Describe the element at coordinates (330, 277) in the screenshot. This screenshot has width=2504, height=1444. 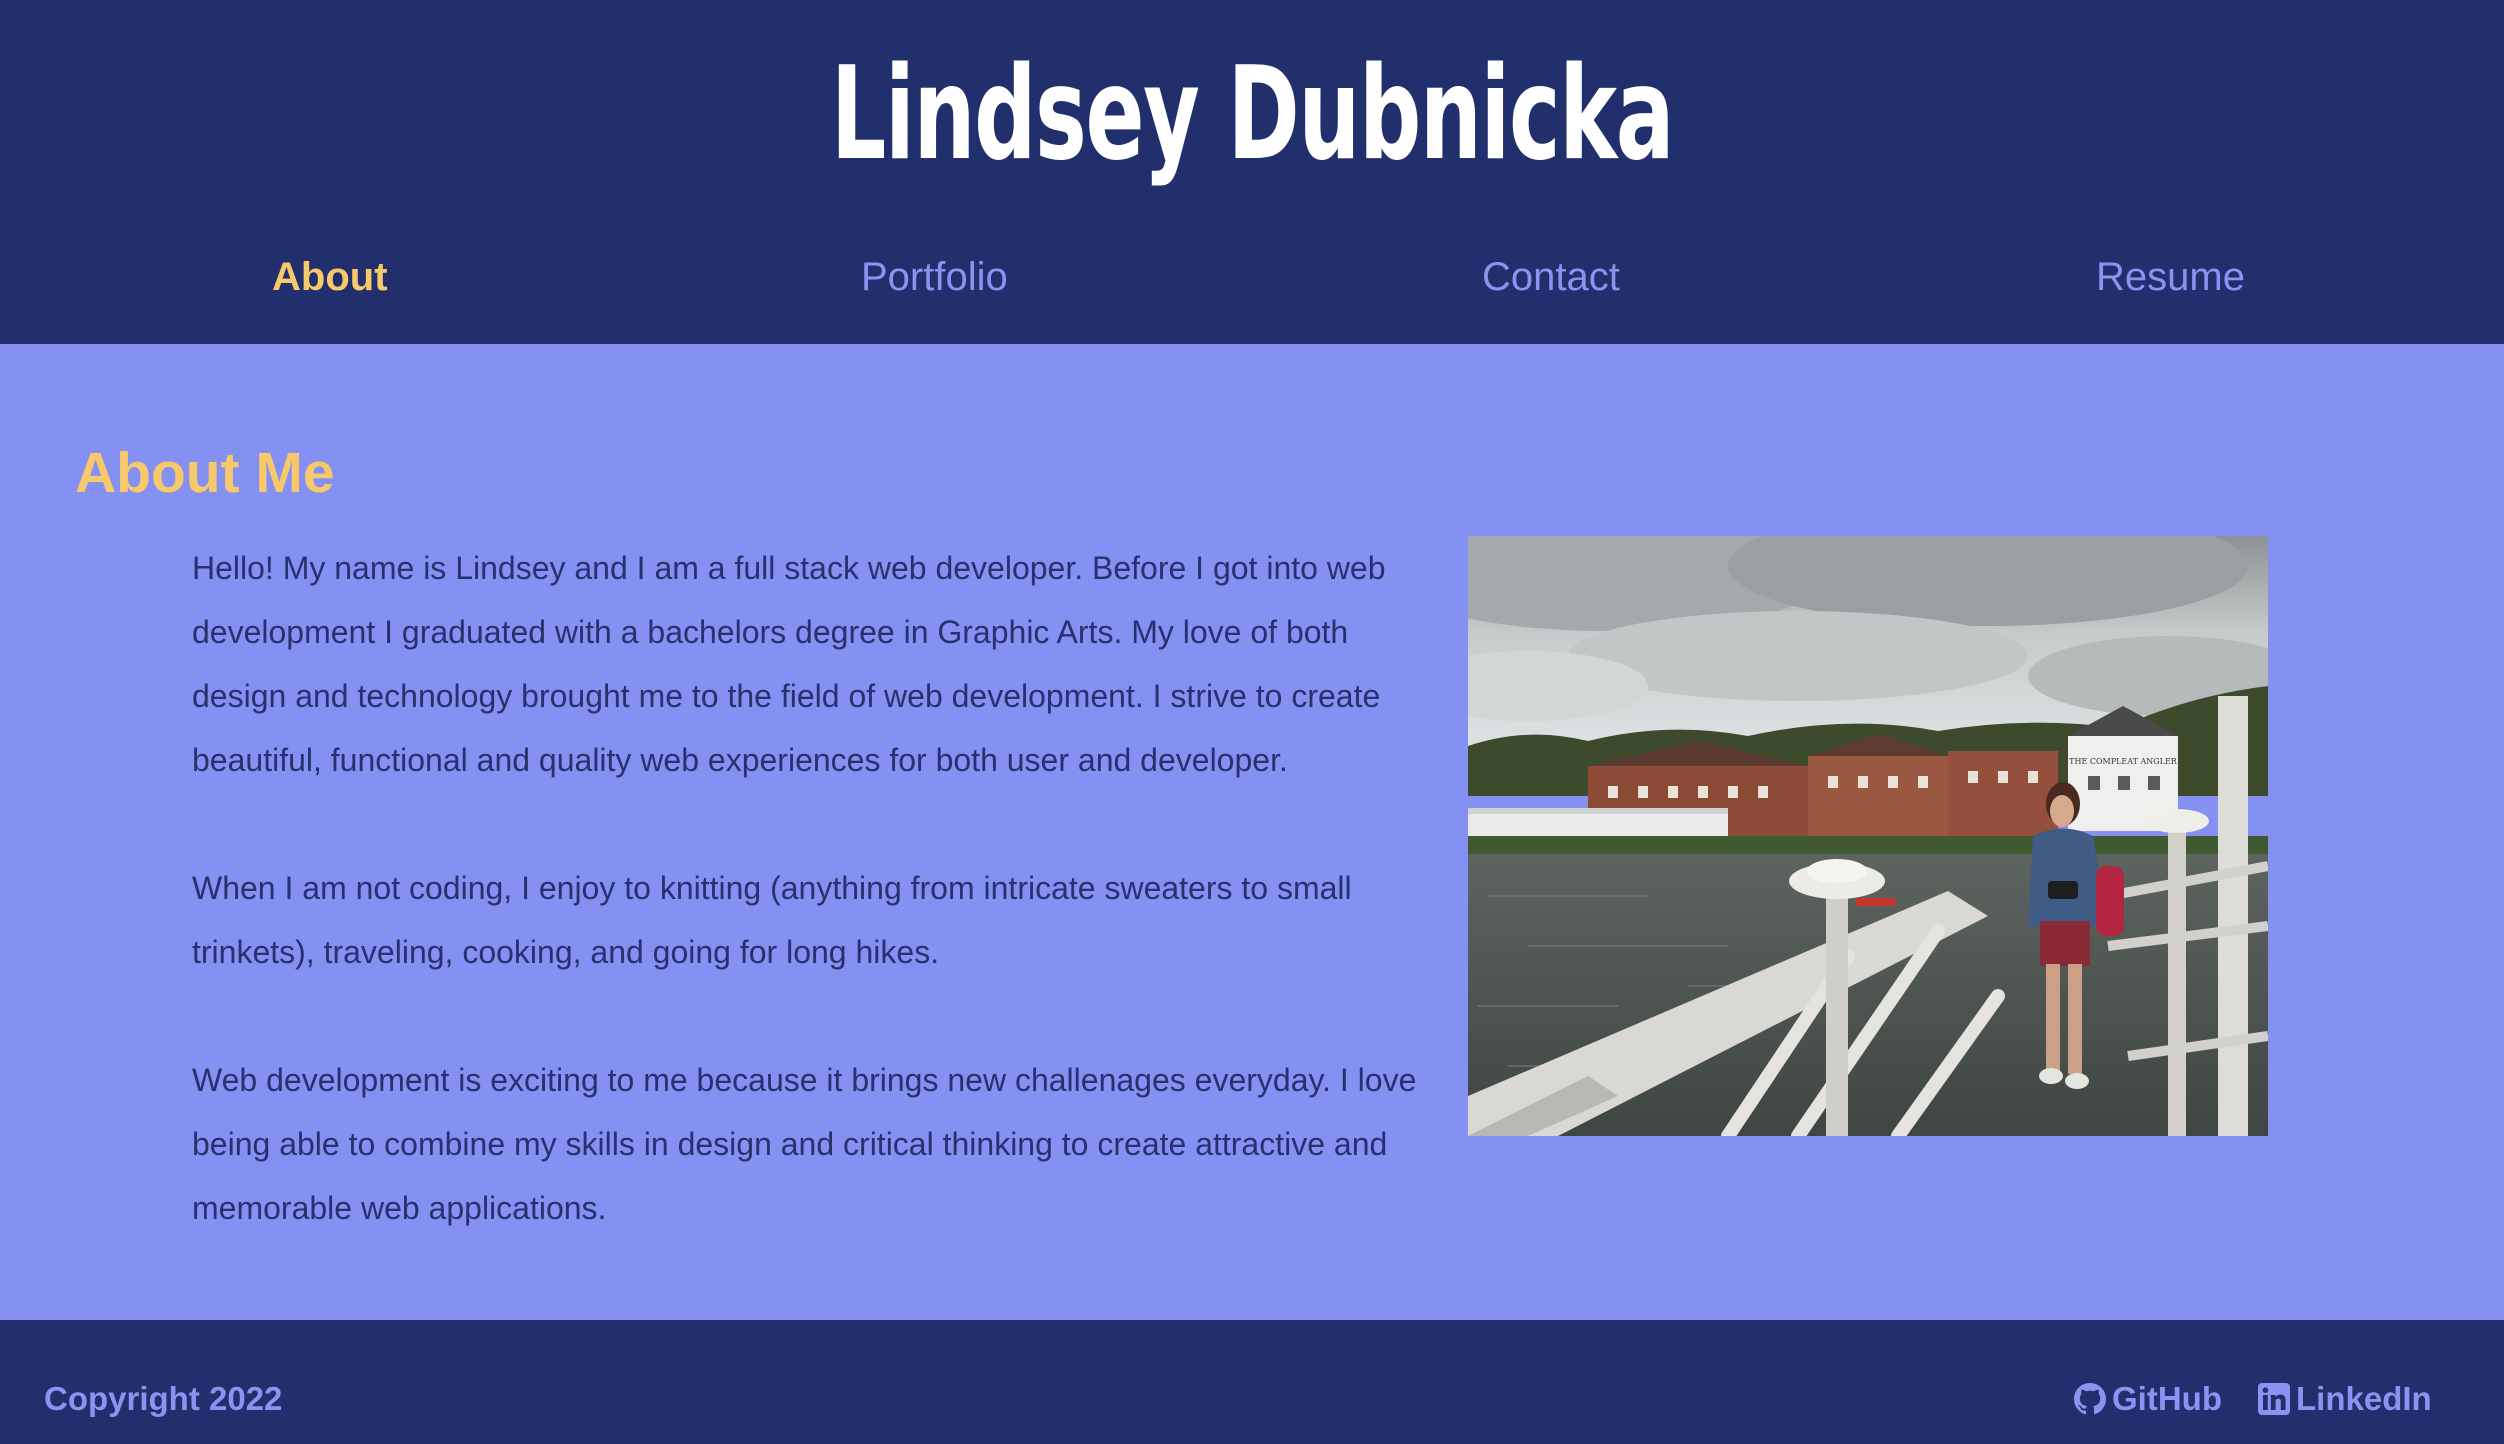
I see `nav-about: About` at that location.